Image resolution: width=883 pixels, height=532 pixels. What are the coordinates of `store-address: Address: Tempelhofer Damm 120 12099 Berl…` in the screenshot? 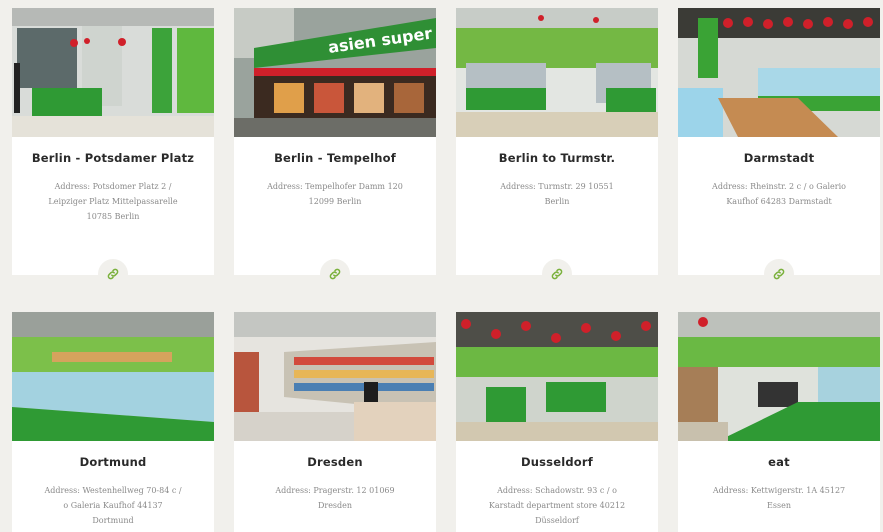 It's located at (335, 194).